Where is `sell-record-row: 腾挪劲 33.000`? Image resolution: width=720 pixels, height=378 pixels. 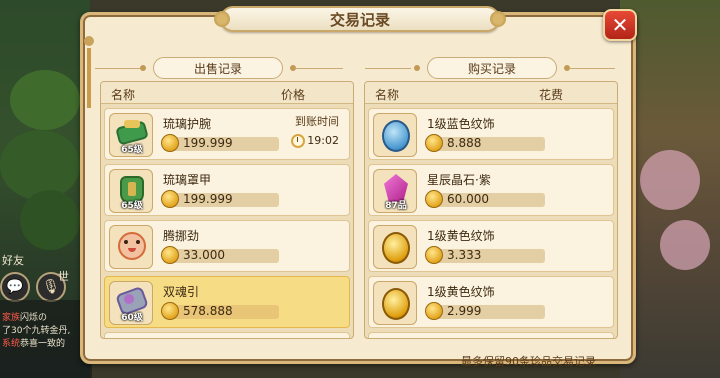 sell-record-row: 腾挪劲 33.000 is located at coordinates (227, 246).